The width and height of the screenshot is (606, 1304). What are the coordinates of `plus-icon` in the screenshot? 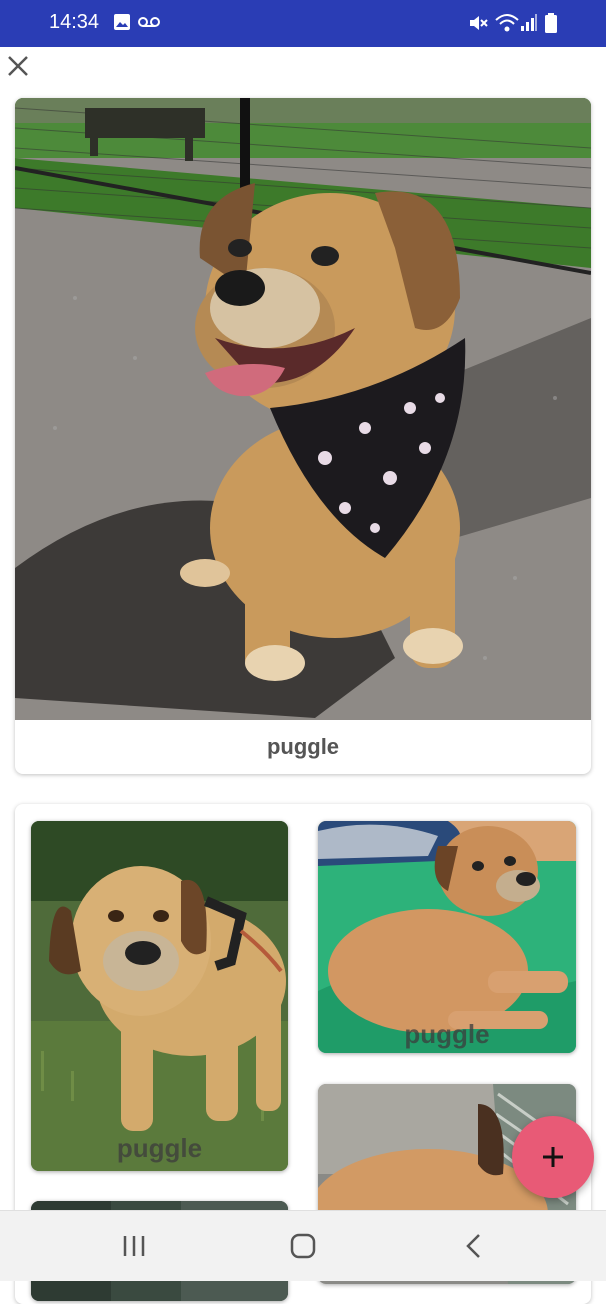 It's located at (553, 1157).